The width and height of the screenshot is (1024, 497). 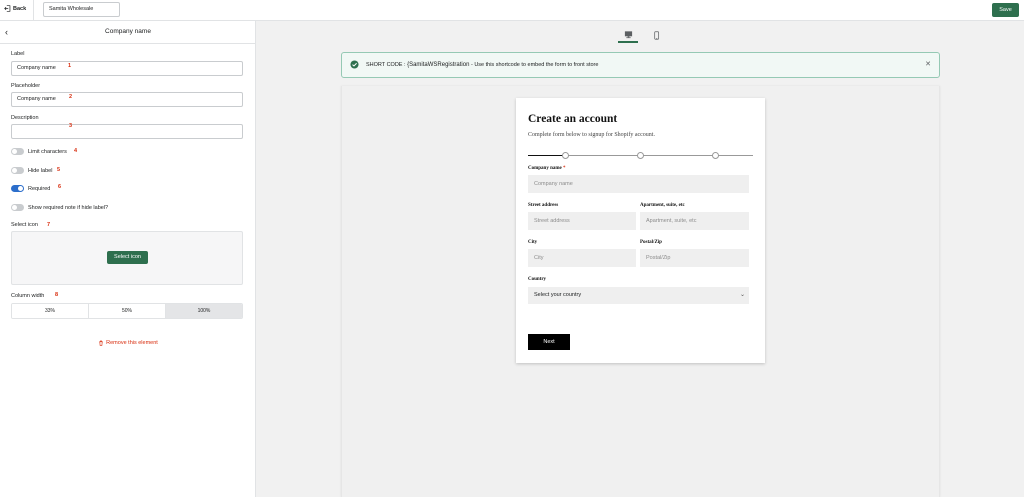 I want to click on step-progress, so click(x=640, y=156).